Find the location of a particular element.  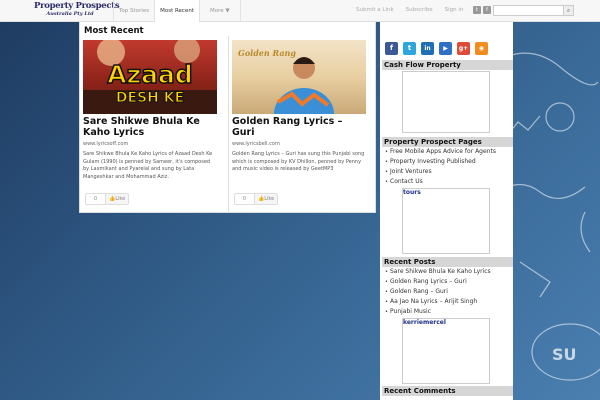

post-source: www.lyricsoff.com is located at coordinates (150, 144).